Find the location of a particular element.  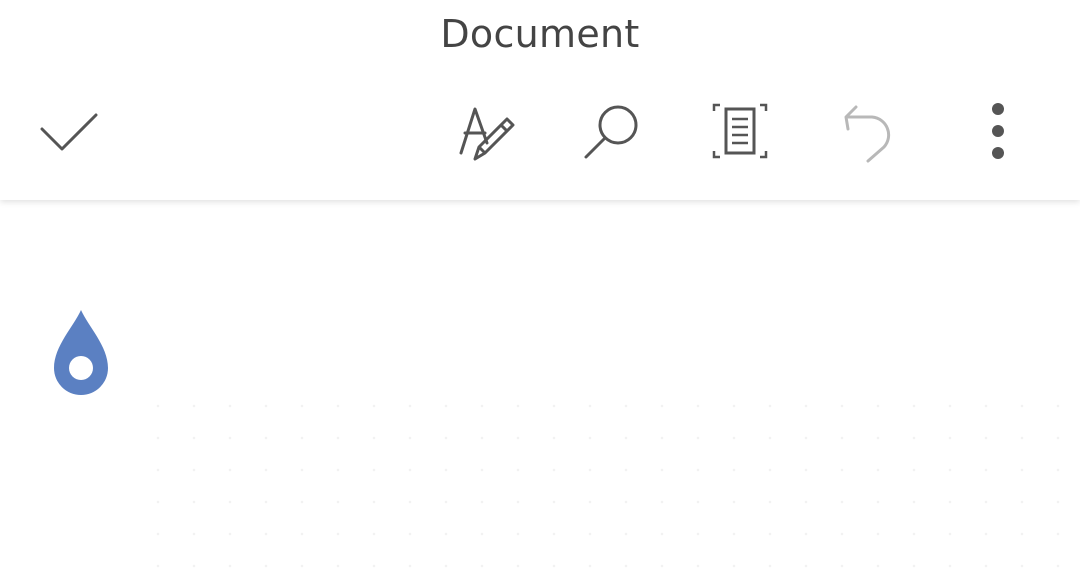

done-button is located at coordinates (68, 131).